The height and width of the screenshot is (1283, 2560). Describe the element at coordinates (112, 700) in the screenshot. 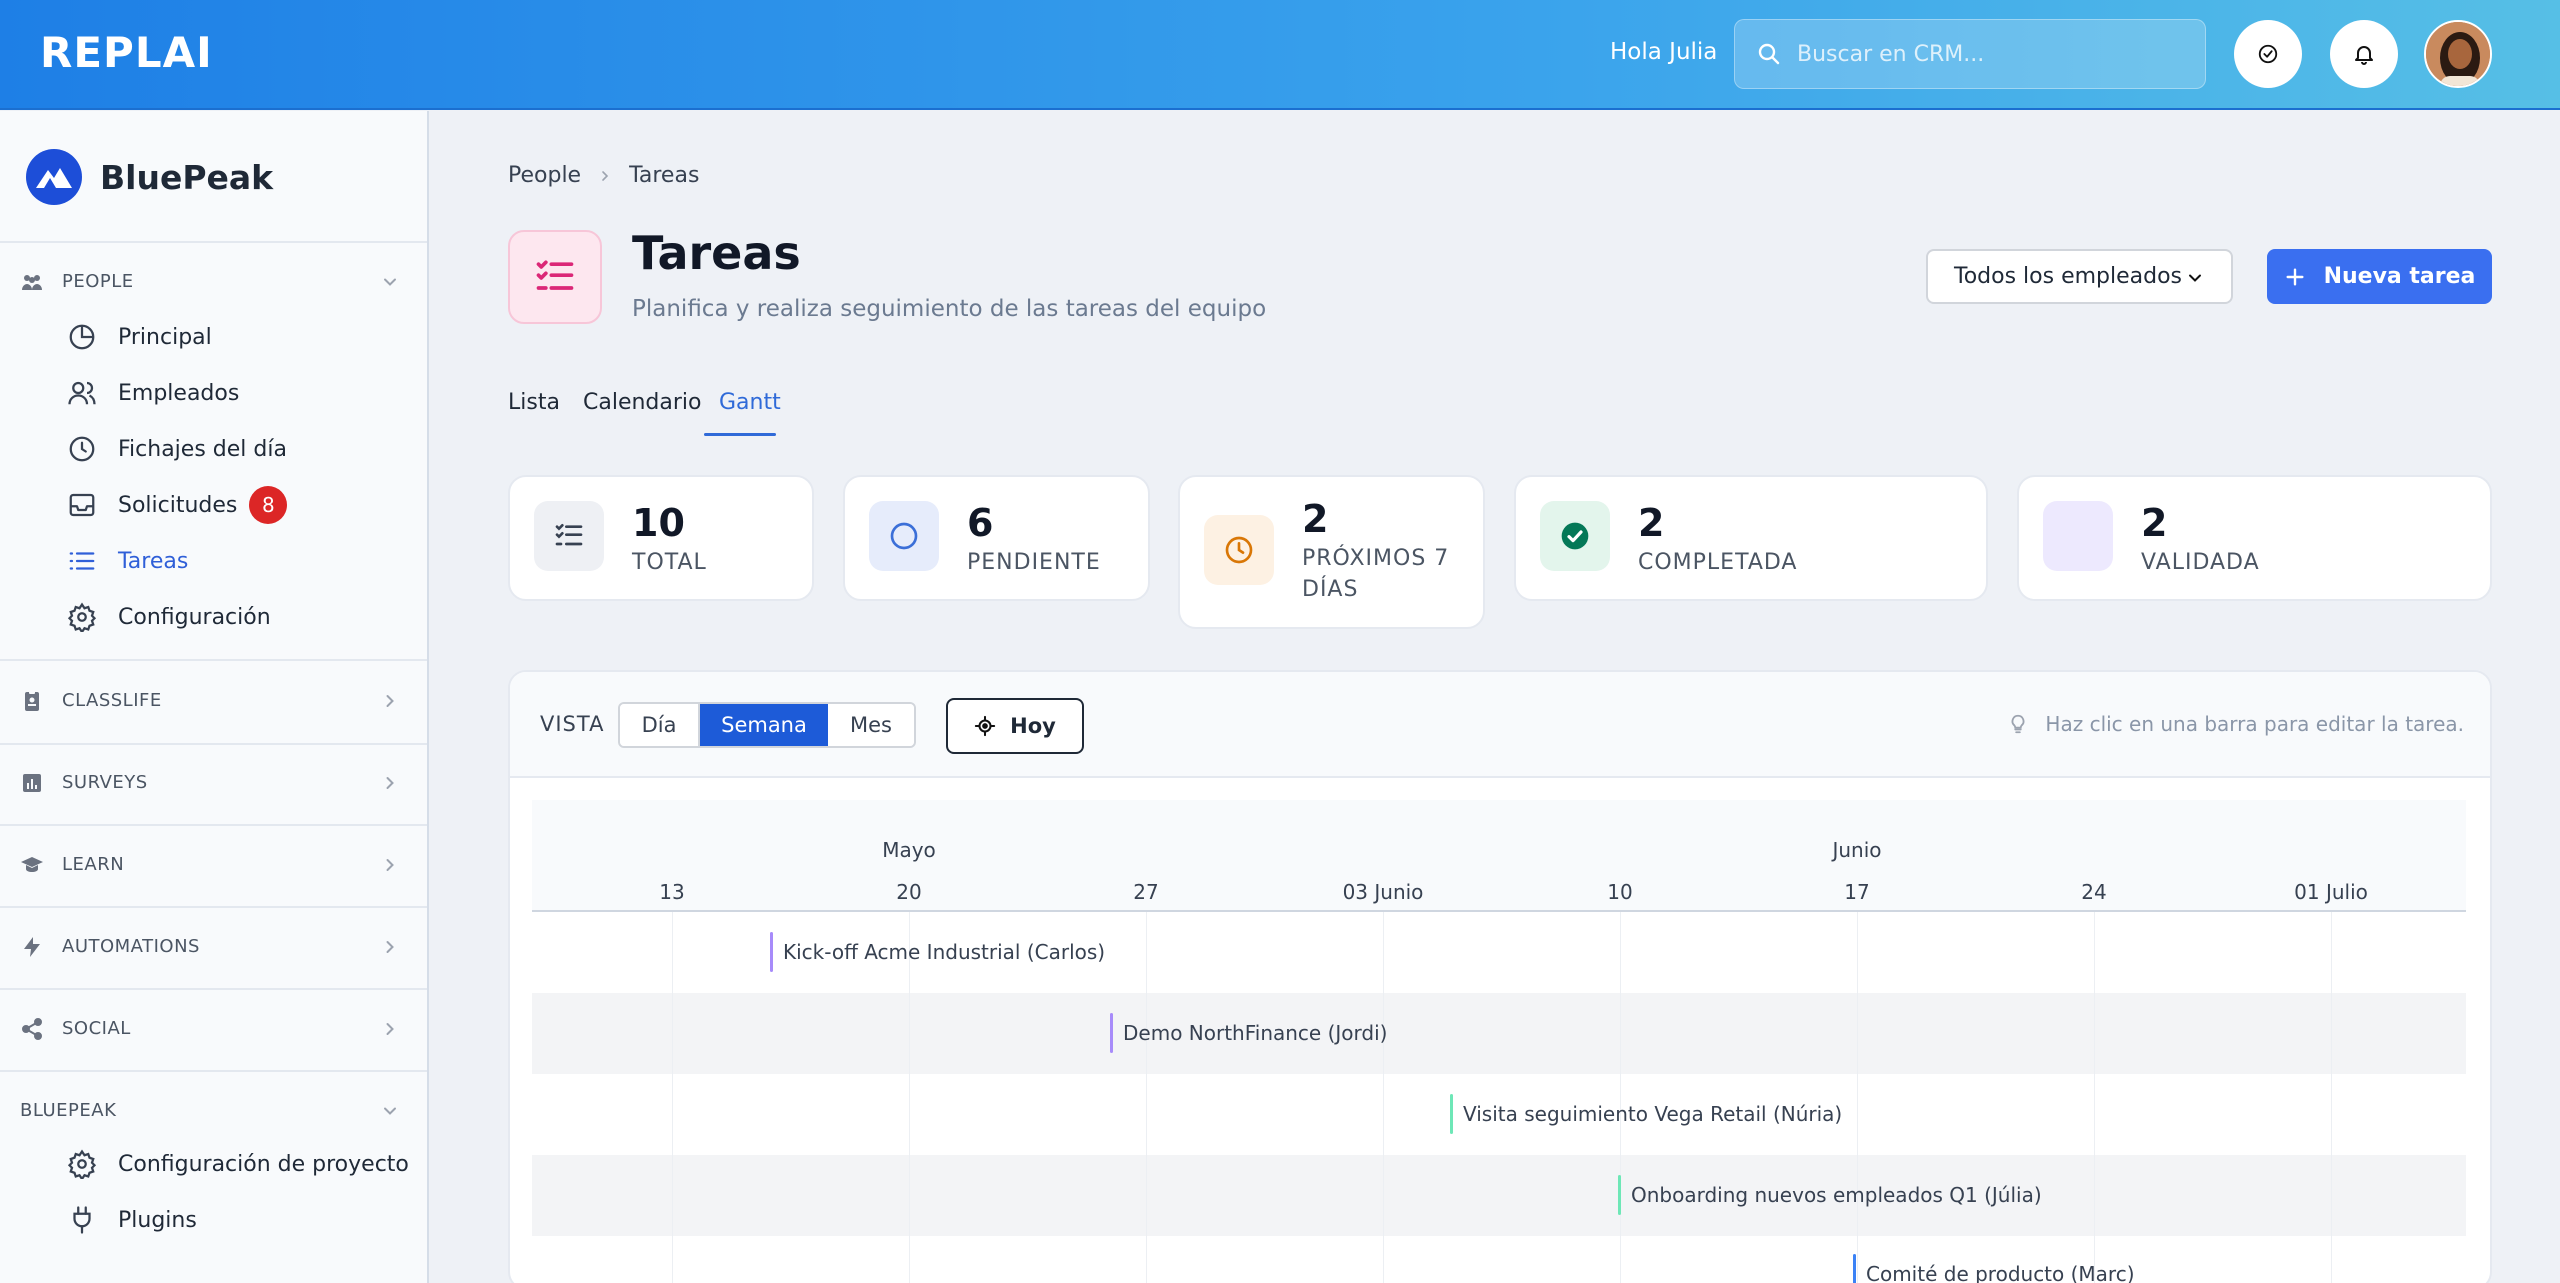

I see `section-label: CLASSLIFE` at that location.